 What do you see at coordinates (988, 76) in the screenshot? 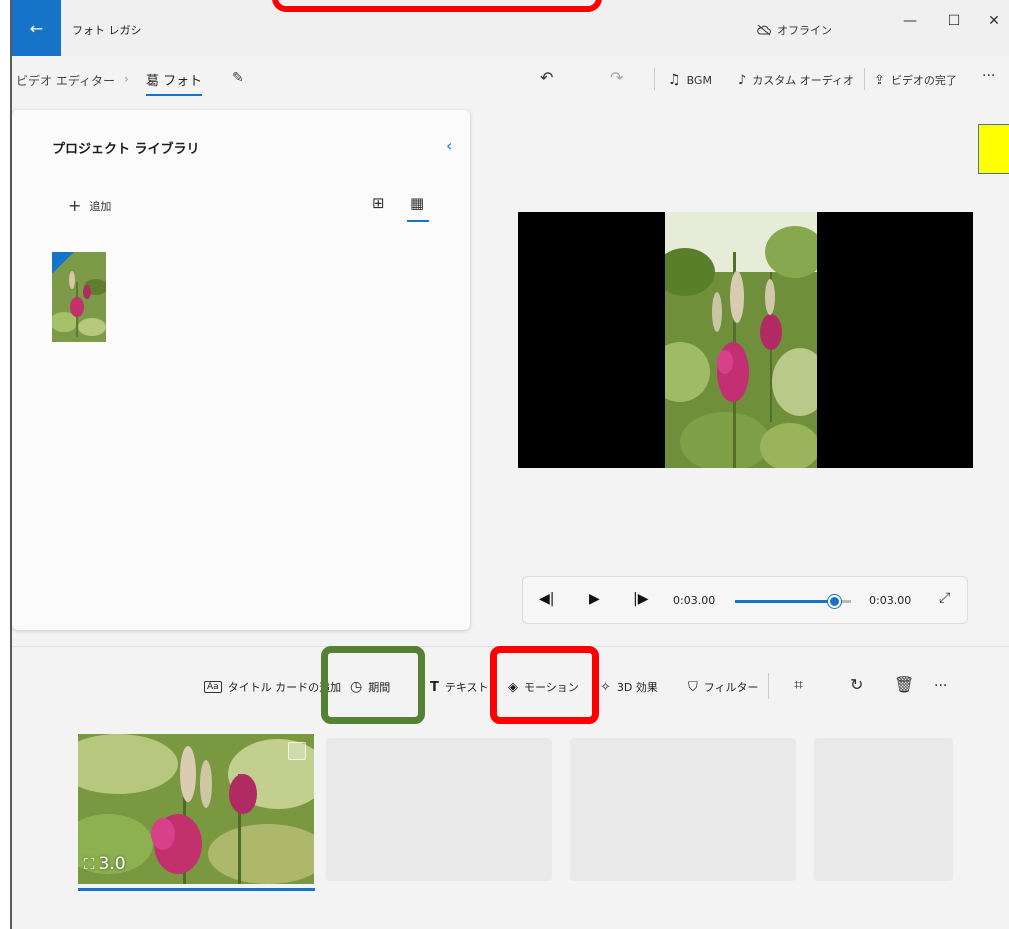
I see `more-options-button: ···` at bounding box center [988, 76].